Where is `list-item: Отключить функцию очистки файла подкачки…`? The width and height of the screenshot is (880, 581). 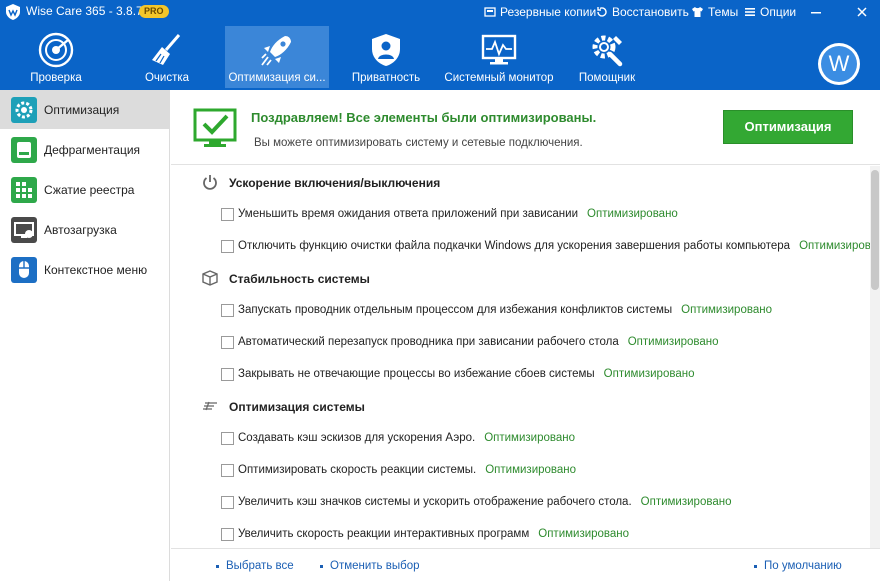 list-item: Отключить функцию очистки файла подкачки… is located at coordinates (546, 246).